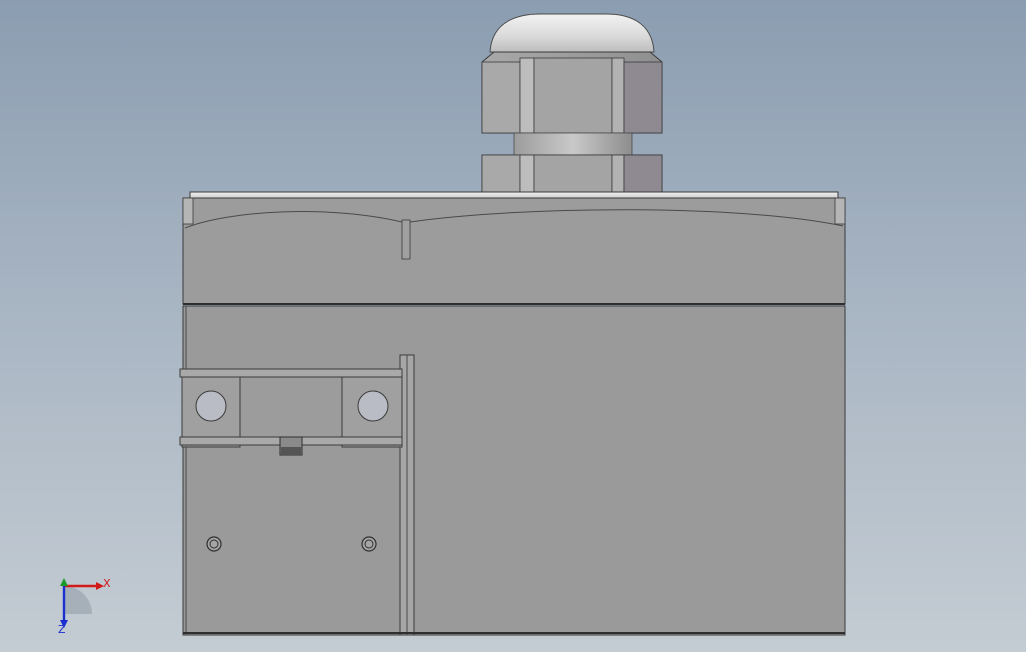  What do you see at coordinates (527, 95) in the screenshot?
I see `hex-face-left-edge` at bounding box center [527, 95].